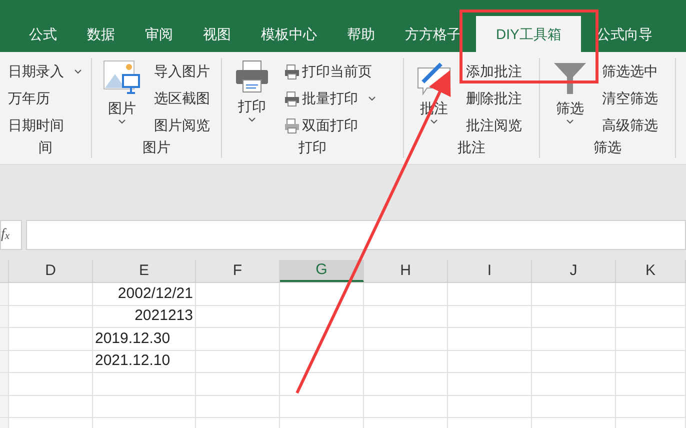  I want to click on ribbon-menu-item: 筛选选中, so click(630, 71).